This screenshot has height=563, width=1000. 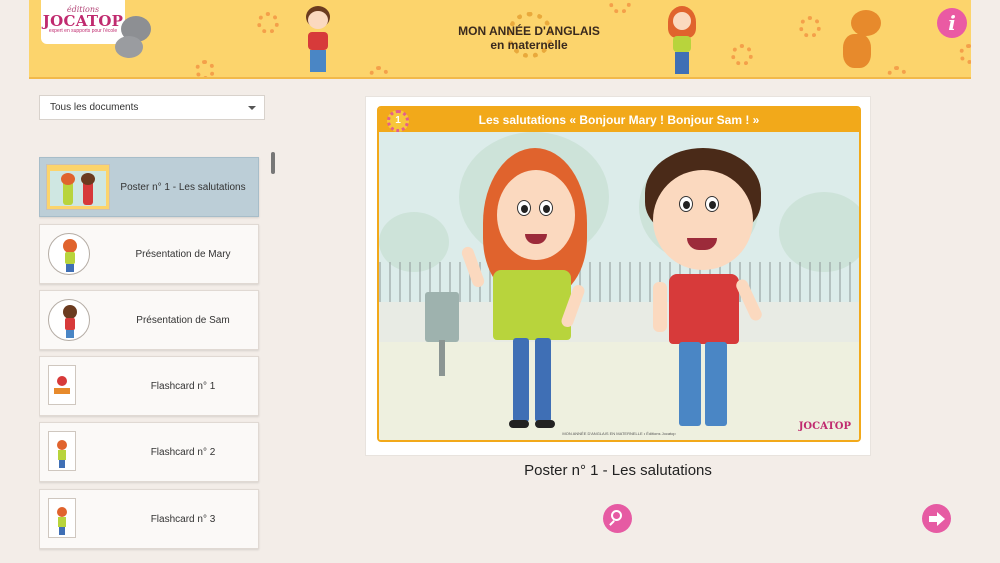 What do you see at coordinates (94, 107) in the screenshot?
I see `document-filter-value: Tous les documents` at bounding box center [94, 107].